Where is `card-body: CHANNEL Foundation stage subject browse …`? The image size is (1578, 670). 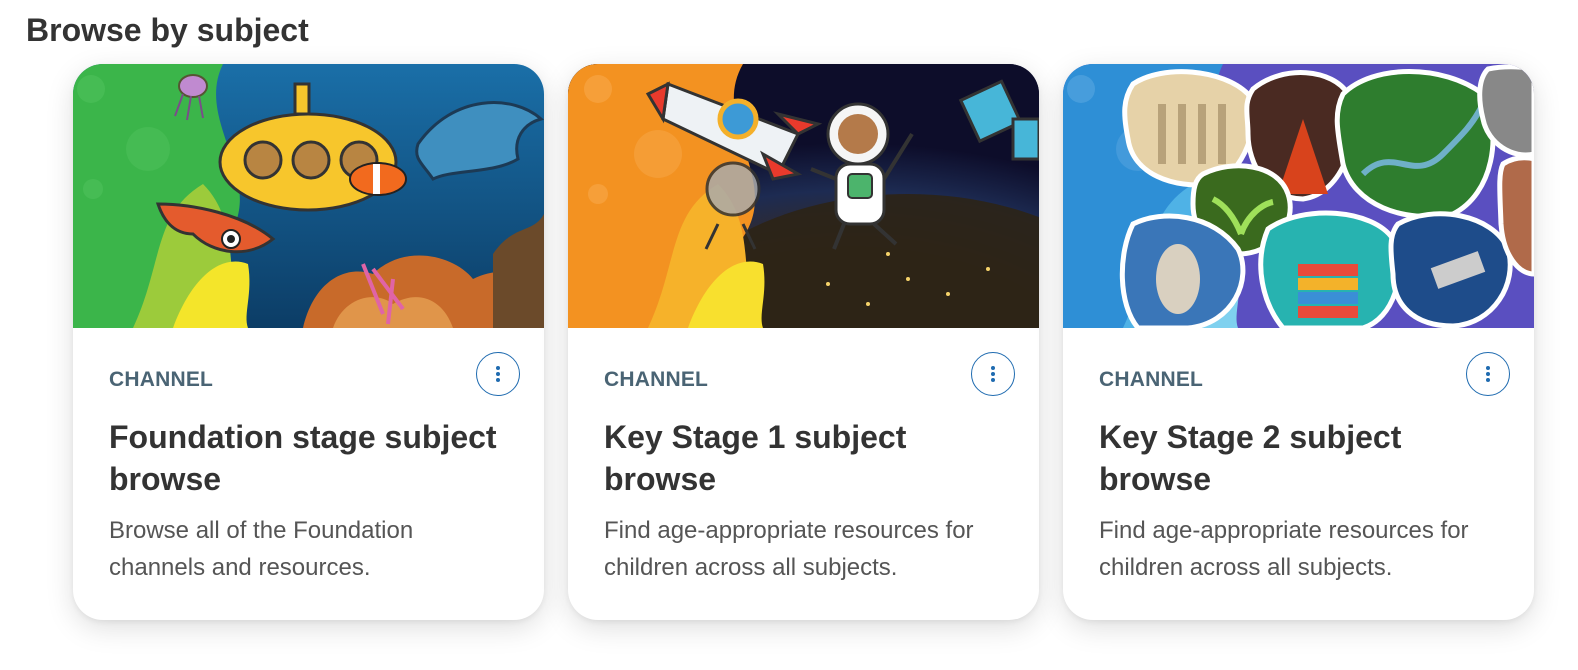
card-body: CHANNEL Foundation stage subject browse … is located at coordinates (309, 475).